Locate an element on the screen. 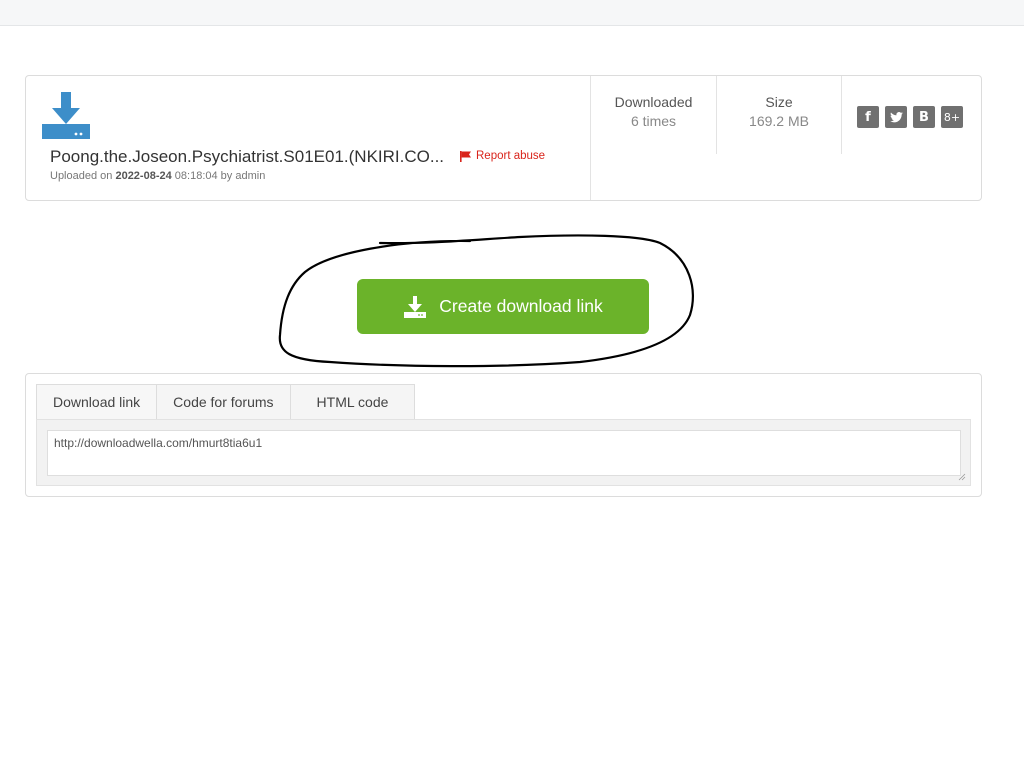 This screenshot has height=761, width=1024. code-tabs: Download link Code for forums HTML code is located at coordinates (226, 401).